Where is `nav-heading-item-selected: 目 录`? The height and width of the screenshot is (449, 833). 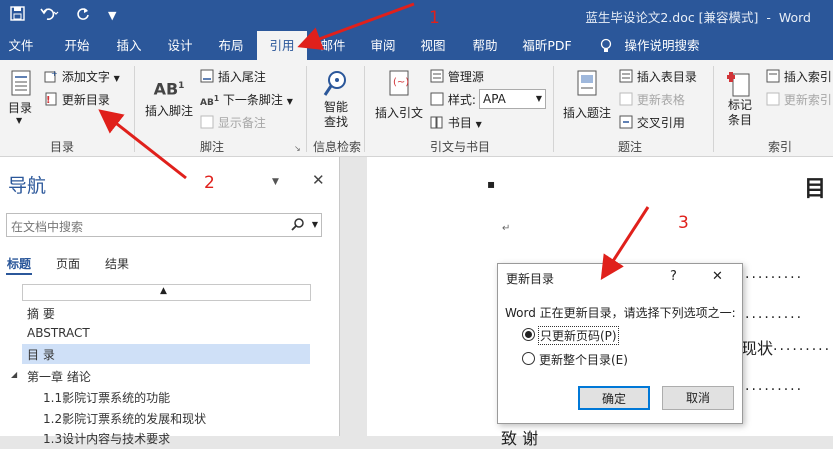
nav-heading-item-selected: 目 录 is located at coordinates (166, 354).